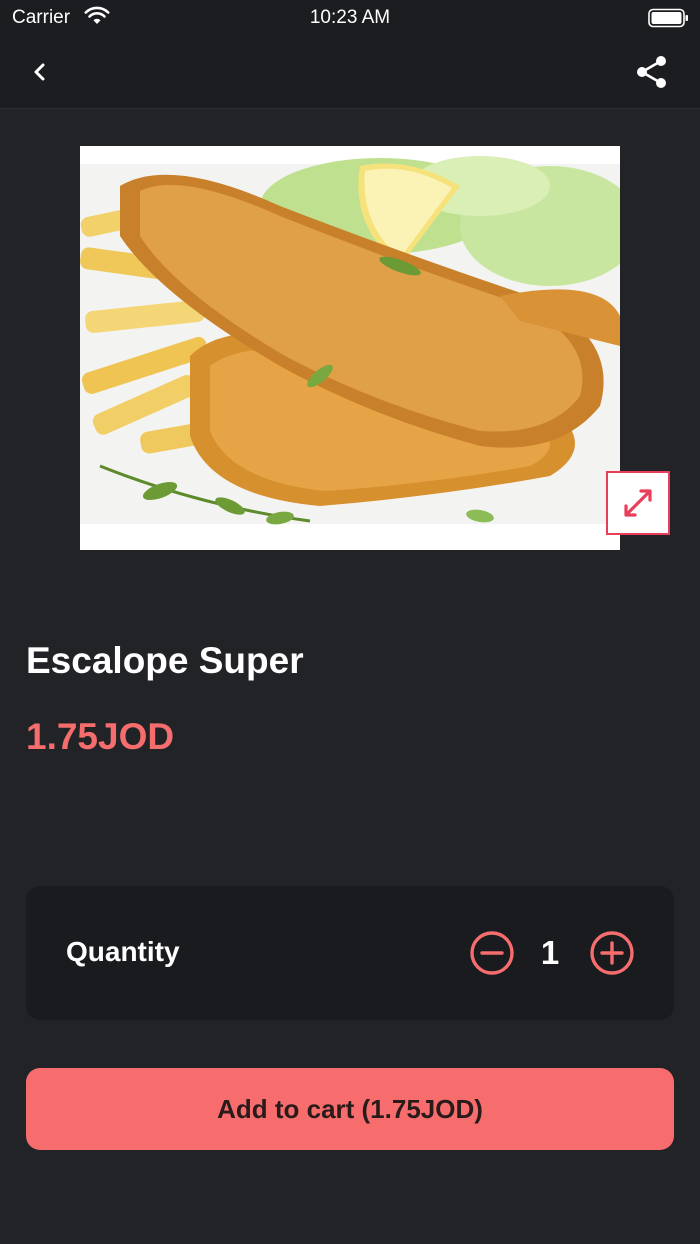 The image size is (700, 1244). Describe the element at coordinates (350, 953) in the screenshot. I see `quantity-card: Quantity 1` at that location.